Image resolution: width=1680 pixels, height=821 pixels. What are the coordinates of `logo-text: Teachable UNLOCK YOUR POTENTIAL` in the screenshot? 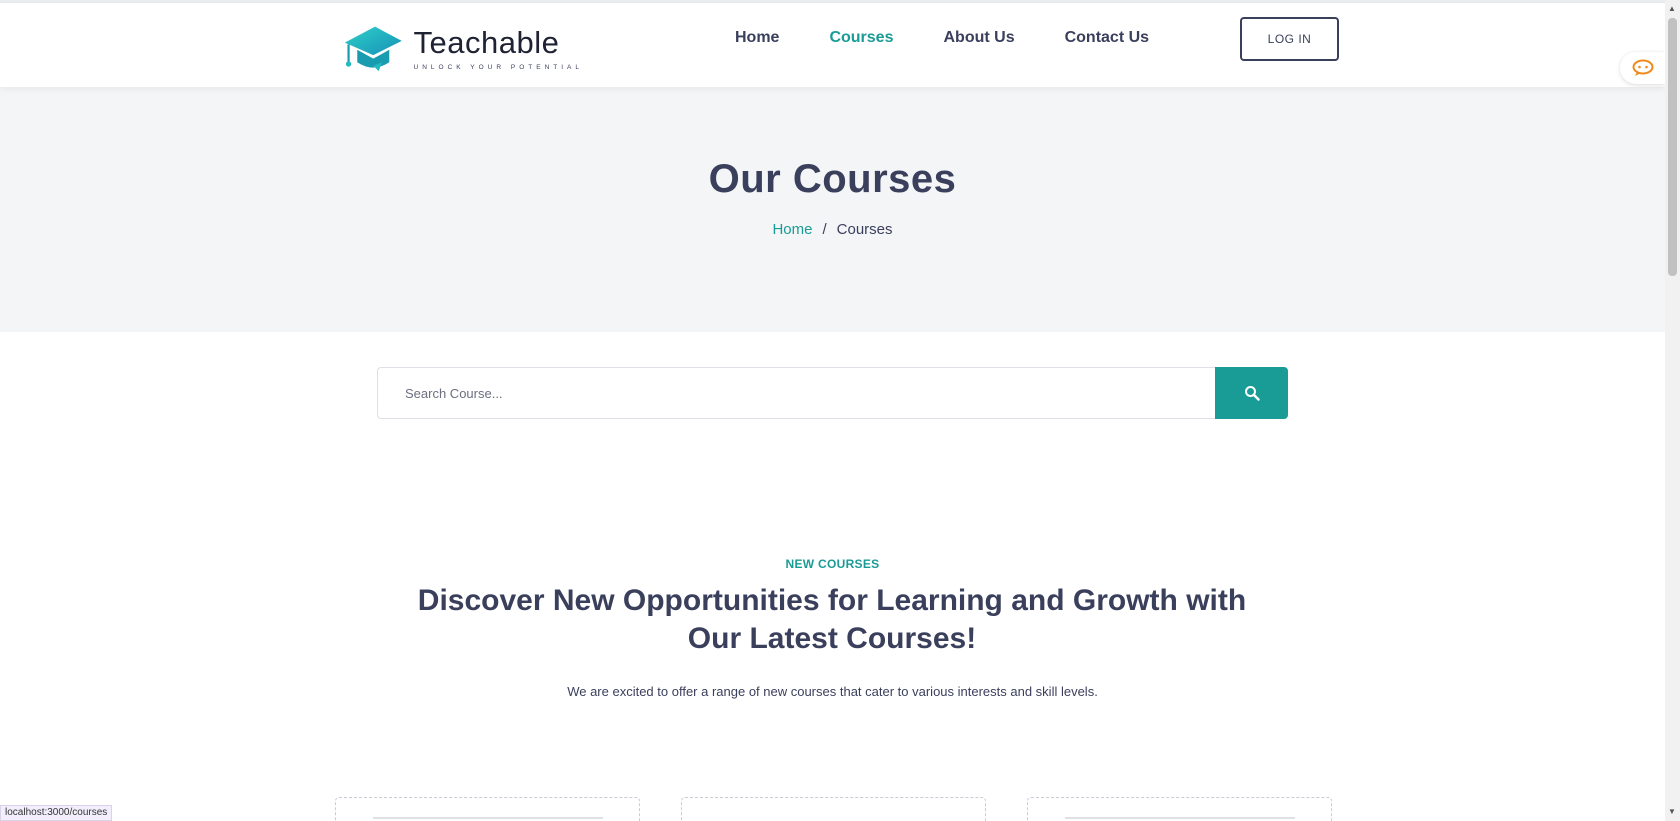 It's located at (498, 47).